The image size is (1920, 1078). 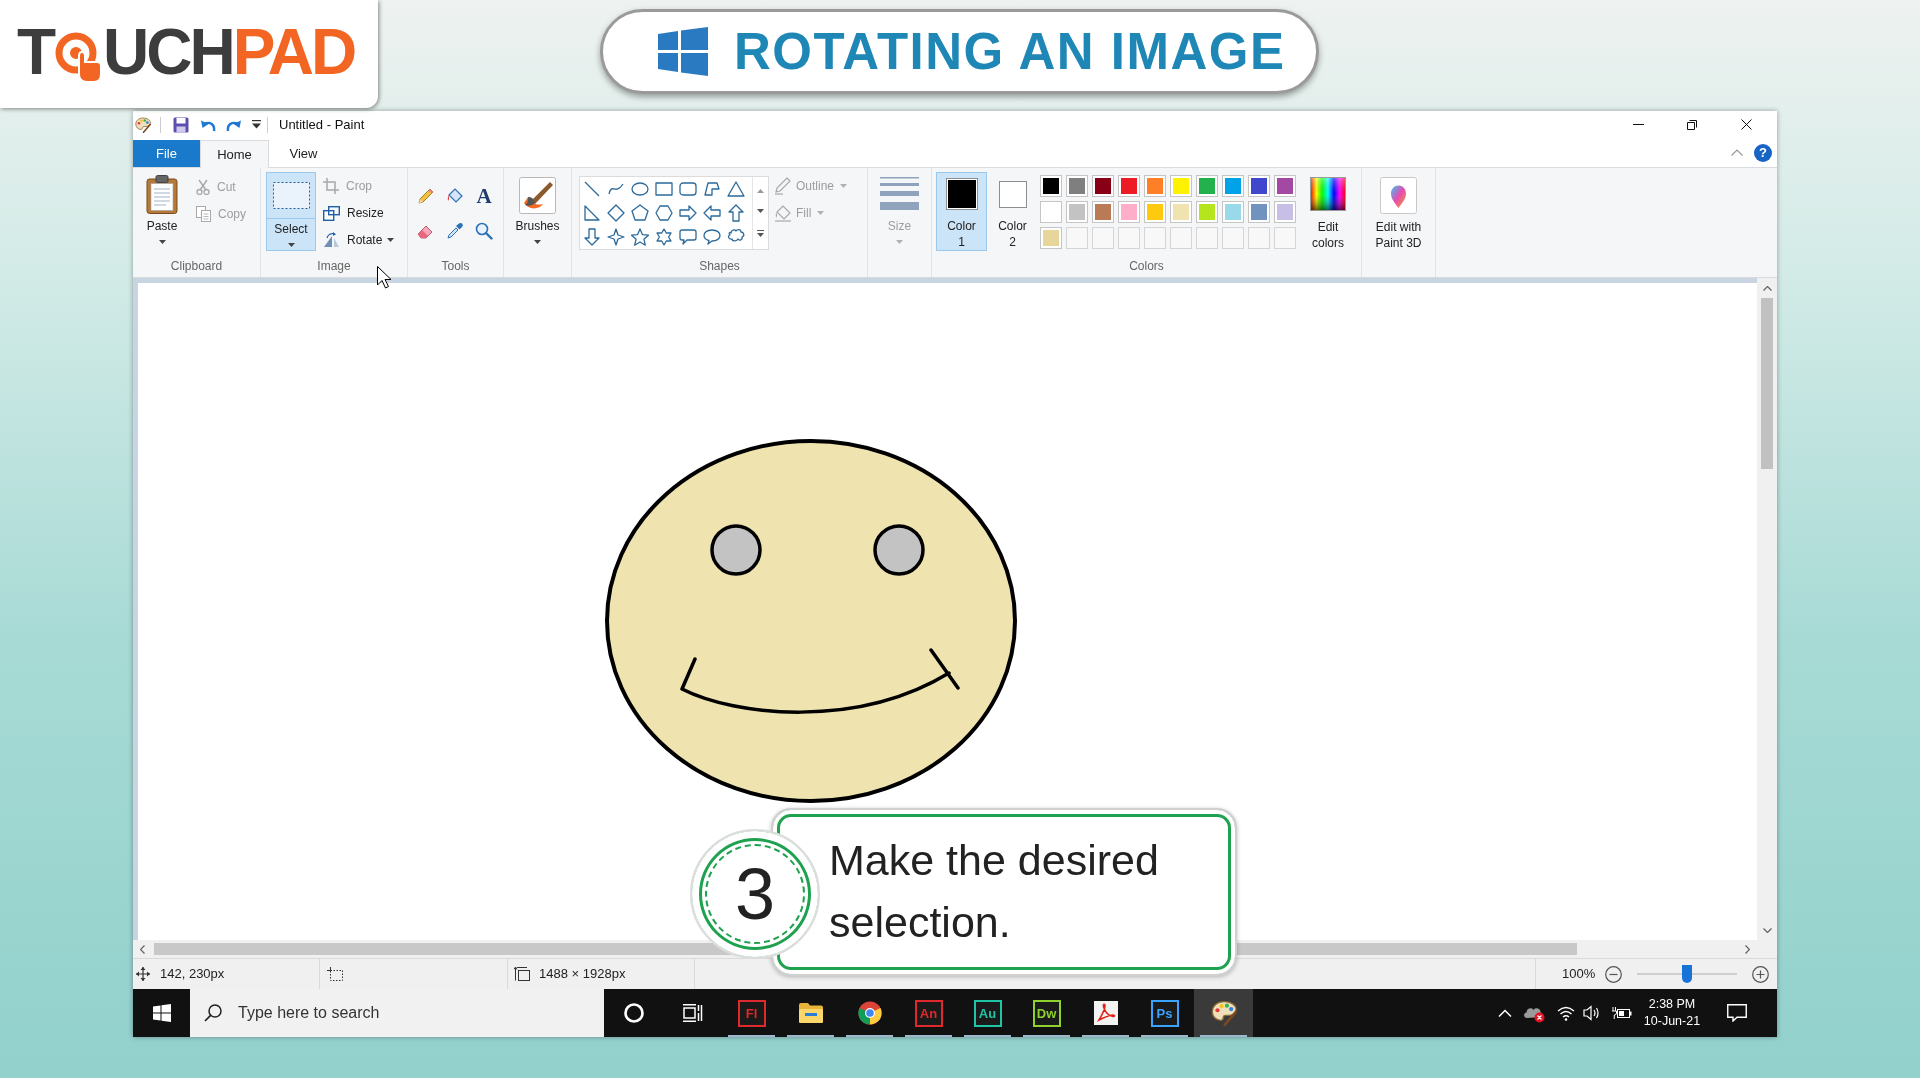 What do you see at coordinates (1767, 383) in the screenshot?
I see `scrollbar-thumb` at bounding box center [1767, 383].